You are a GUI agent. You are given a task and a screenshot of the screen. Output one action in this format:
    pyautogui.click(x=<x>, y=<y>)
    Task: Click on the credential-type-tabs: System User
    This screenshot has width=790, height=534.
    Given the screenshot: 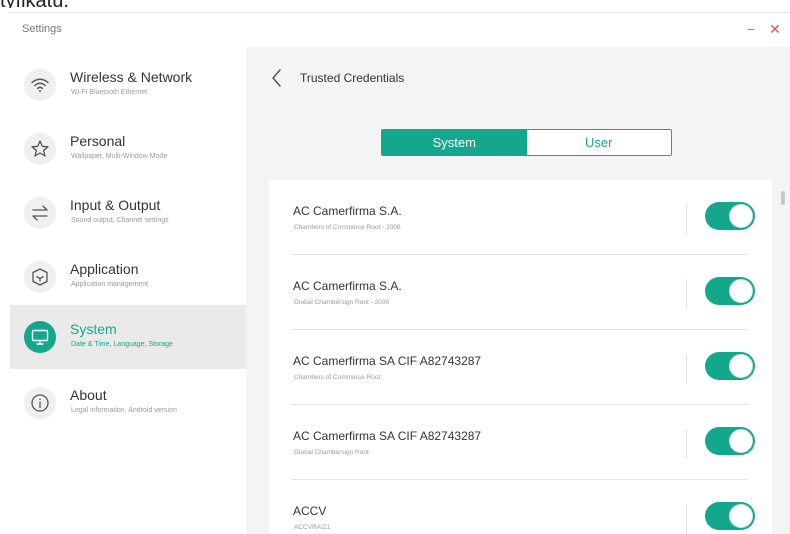 What is the action you would take?
    pyautogui.click(x=526, y=142)
    